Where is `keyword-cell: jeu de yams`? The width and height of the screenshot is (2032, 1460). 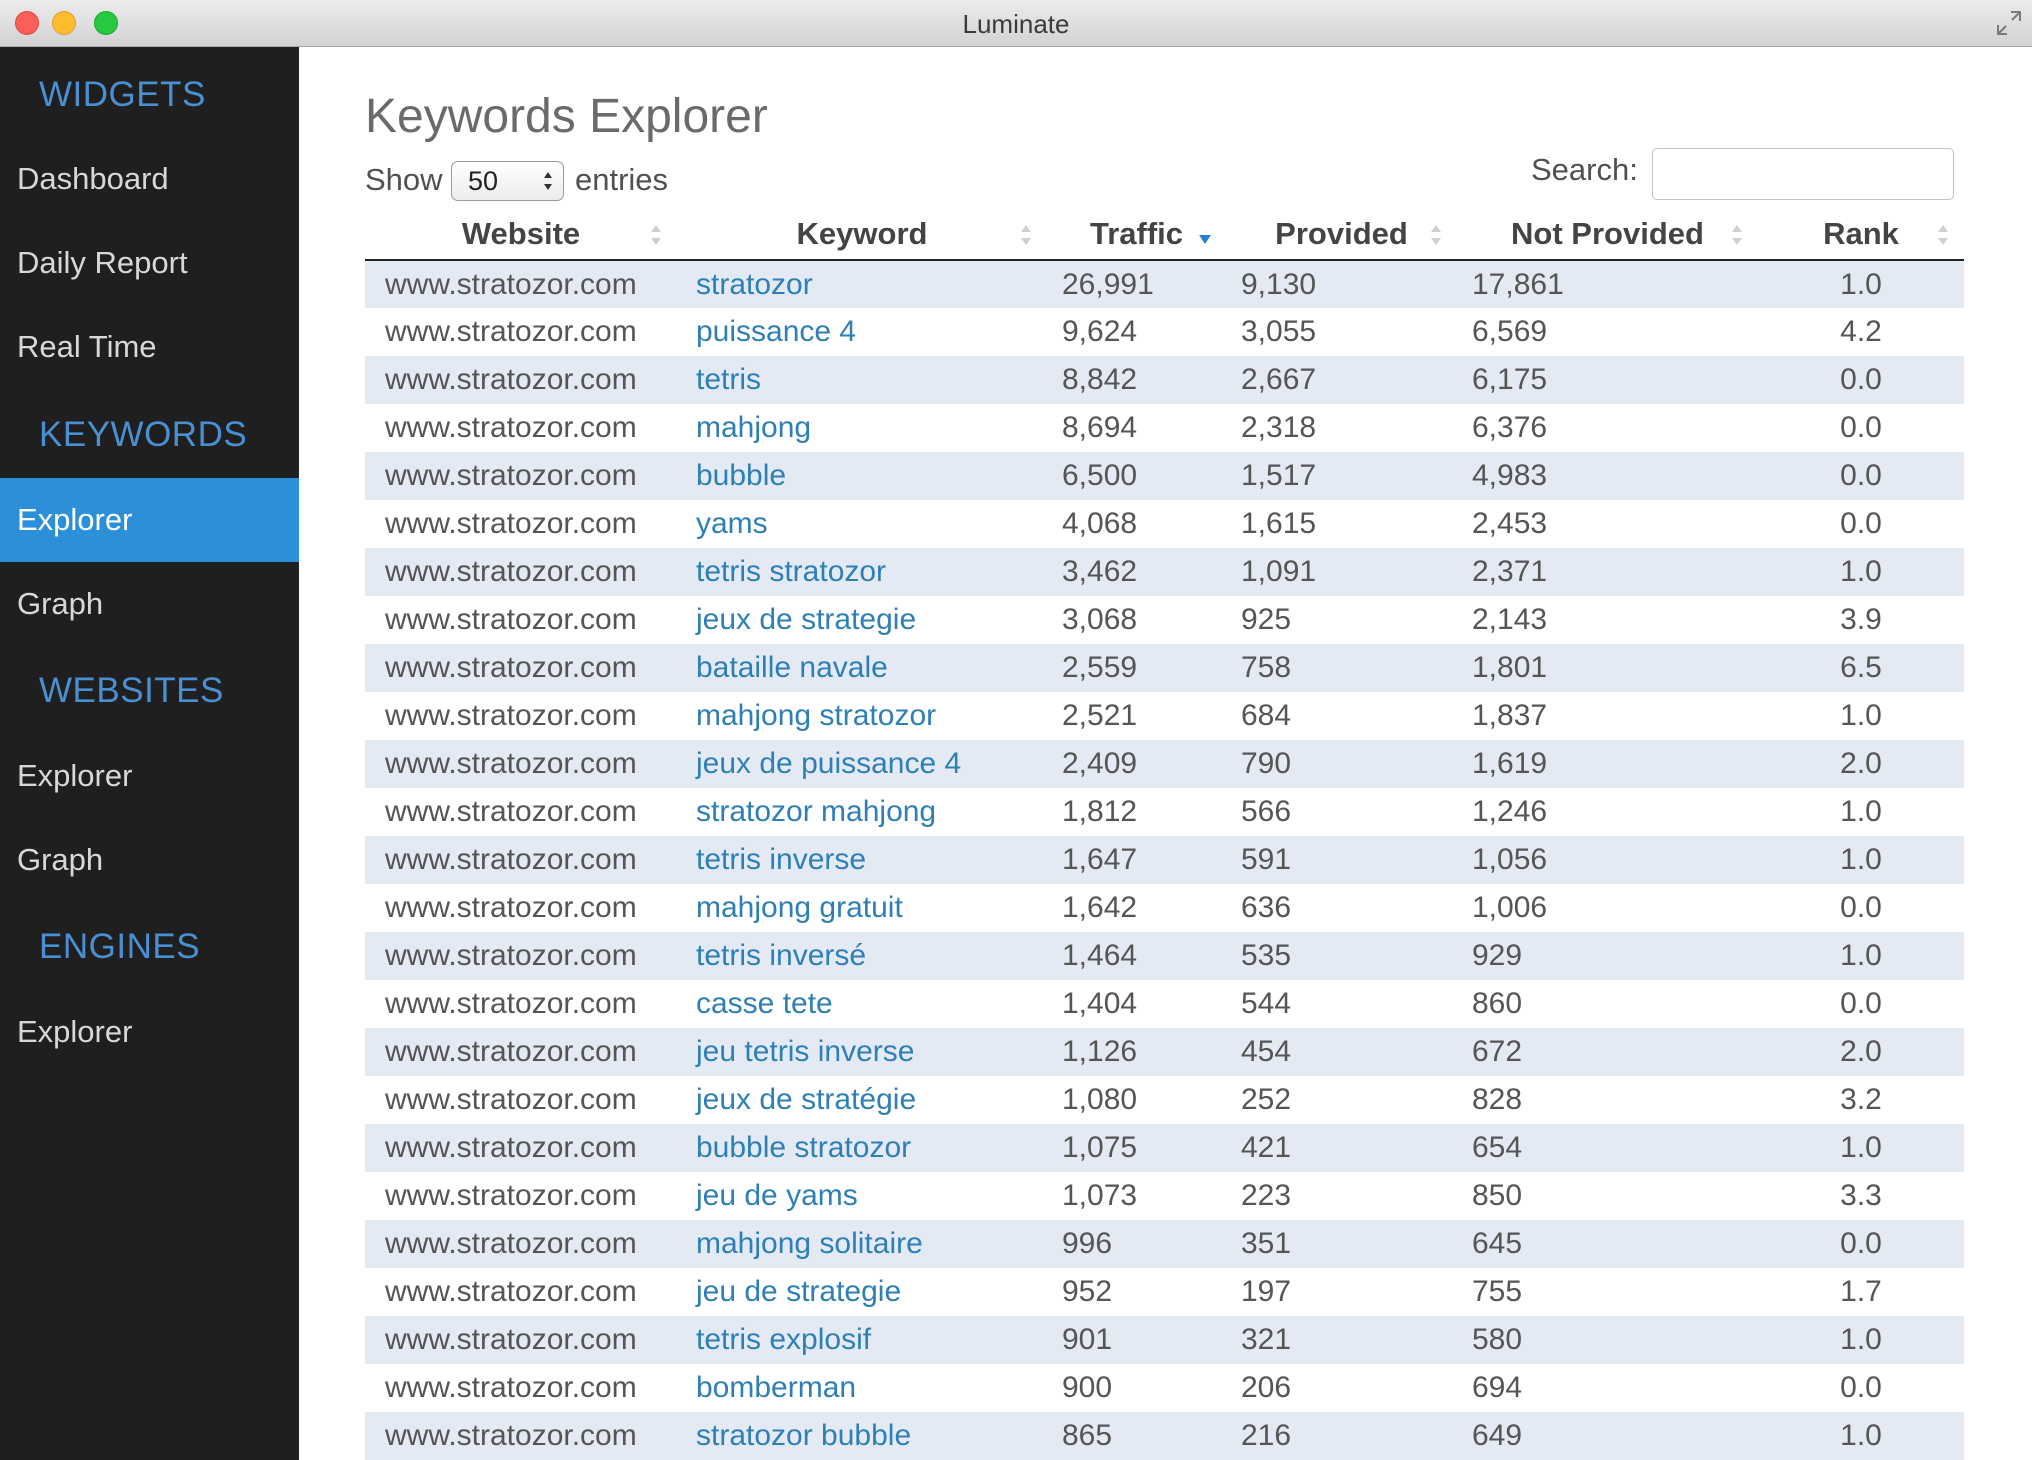 keyword-cell: jeu de yams is located at coordinates (862, 1196).